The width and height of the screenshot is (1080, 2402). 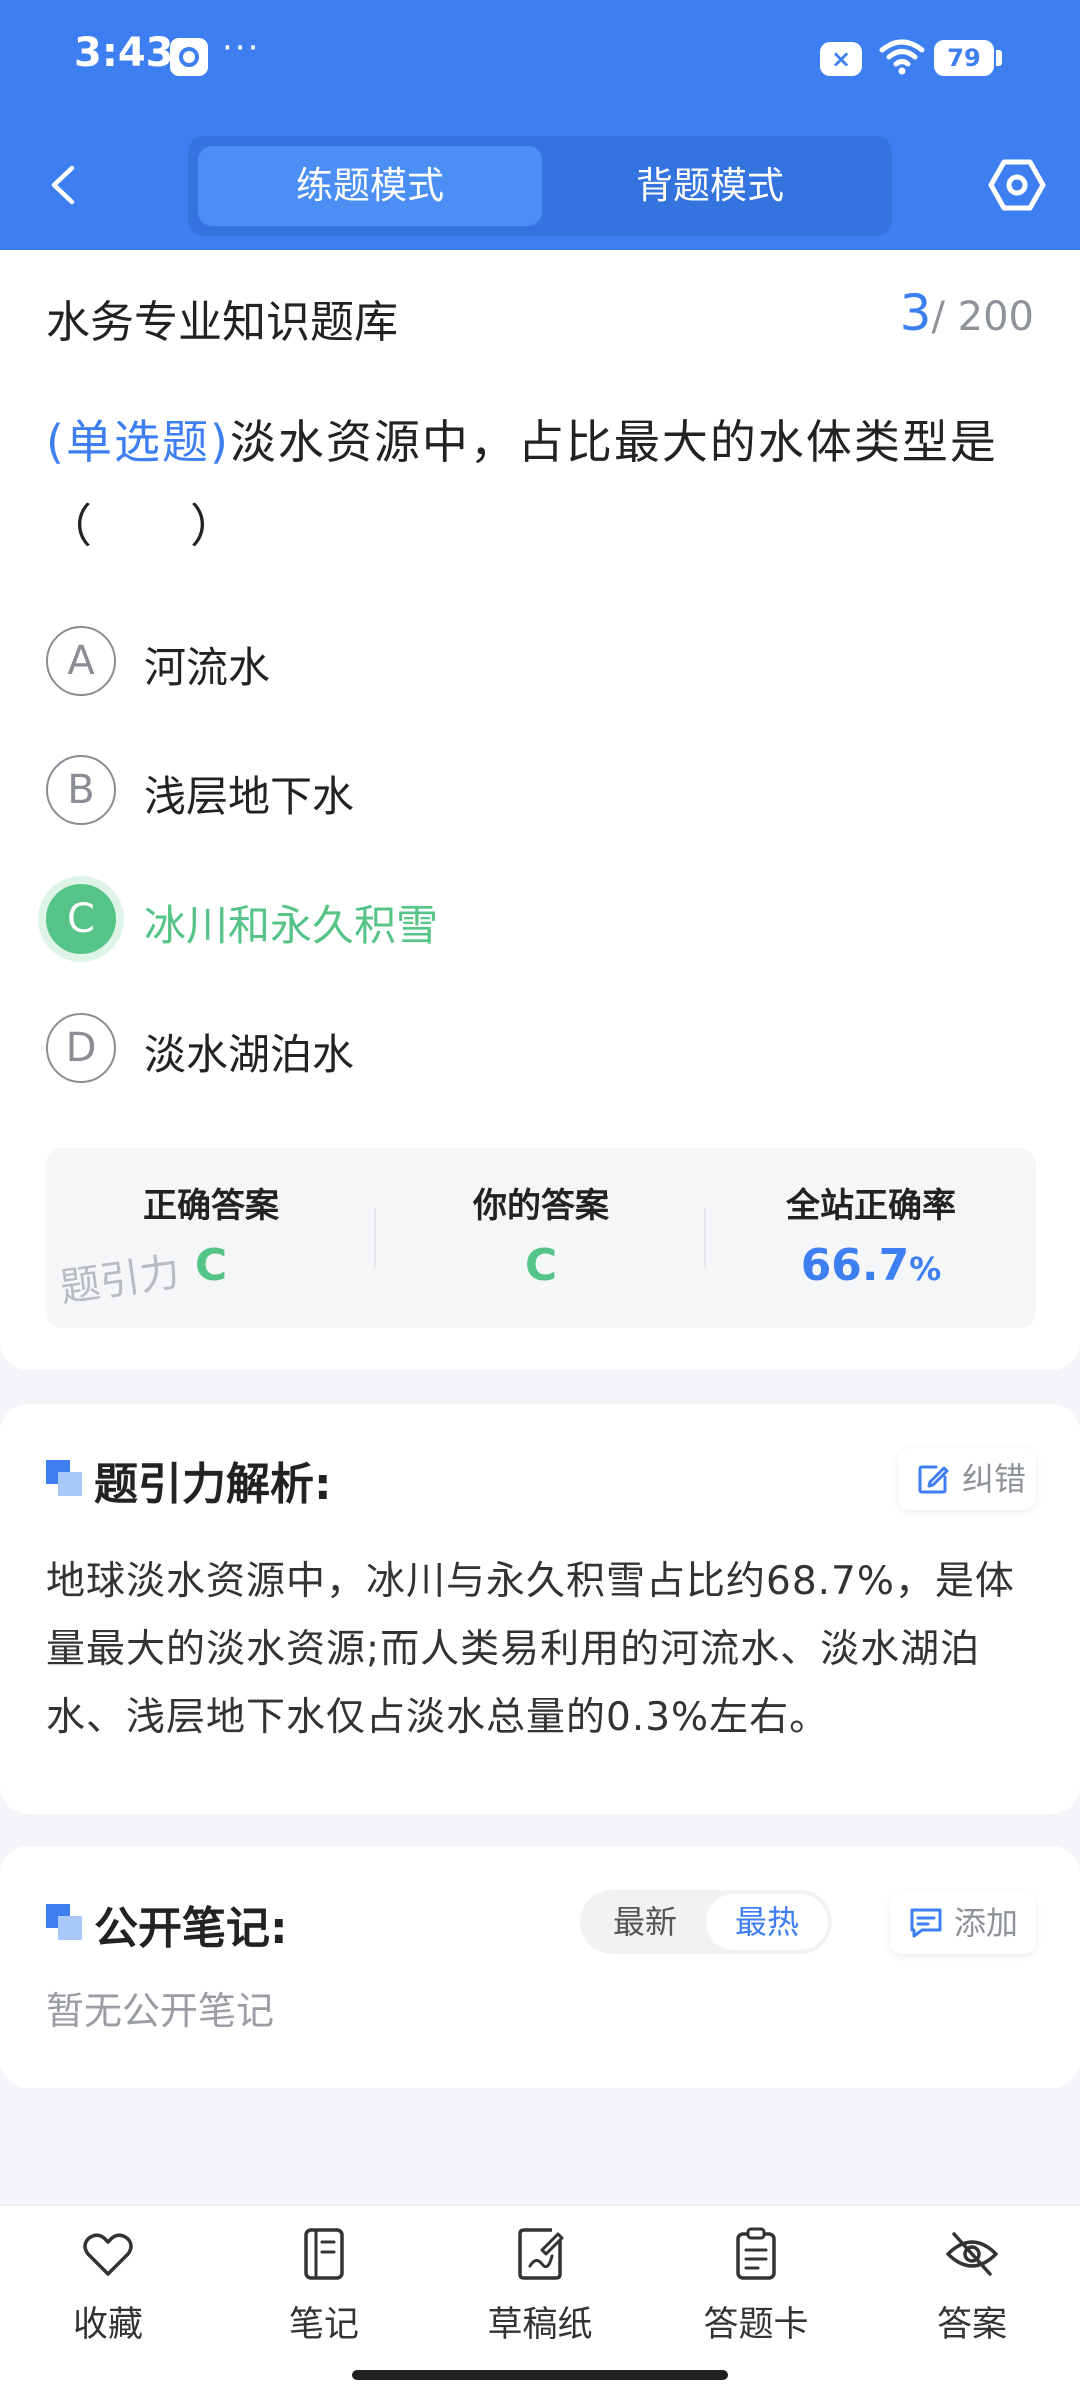 What do you see at coordinates (536, 1058) in the screenshot?
I see `option-d: D 淡水湖泊水` at bounding box center [536, 1058].